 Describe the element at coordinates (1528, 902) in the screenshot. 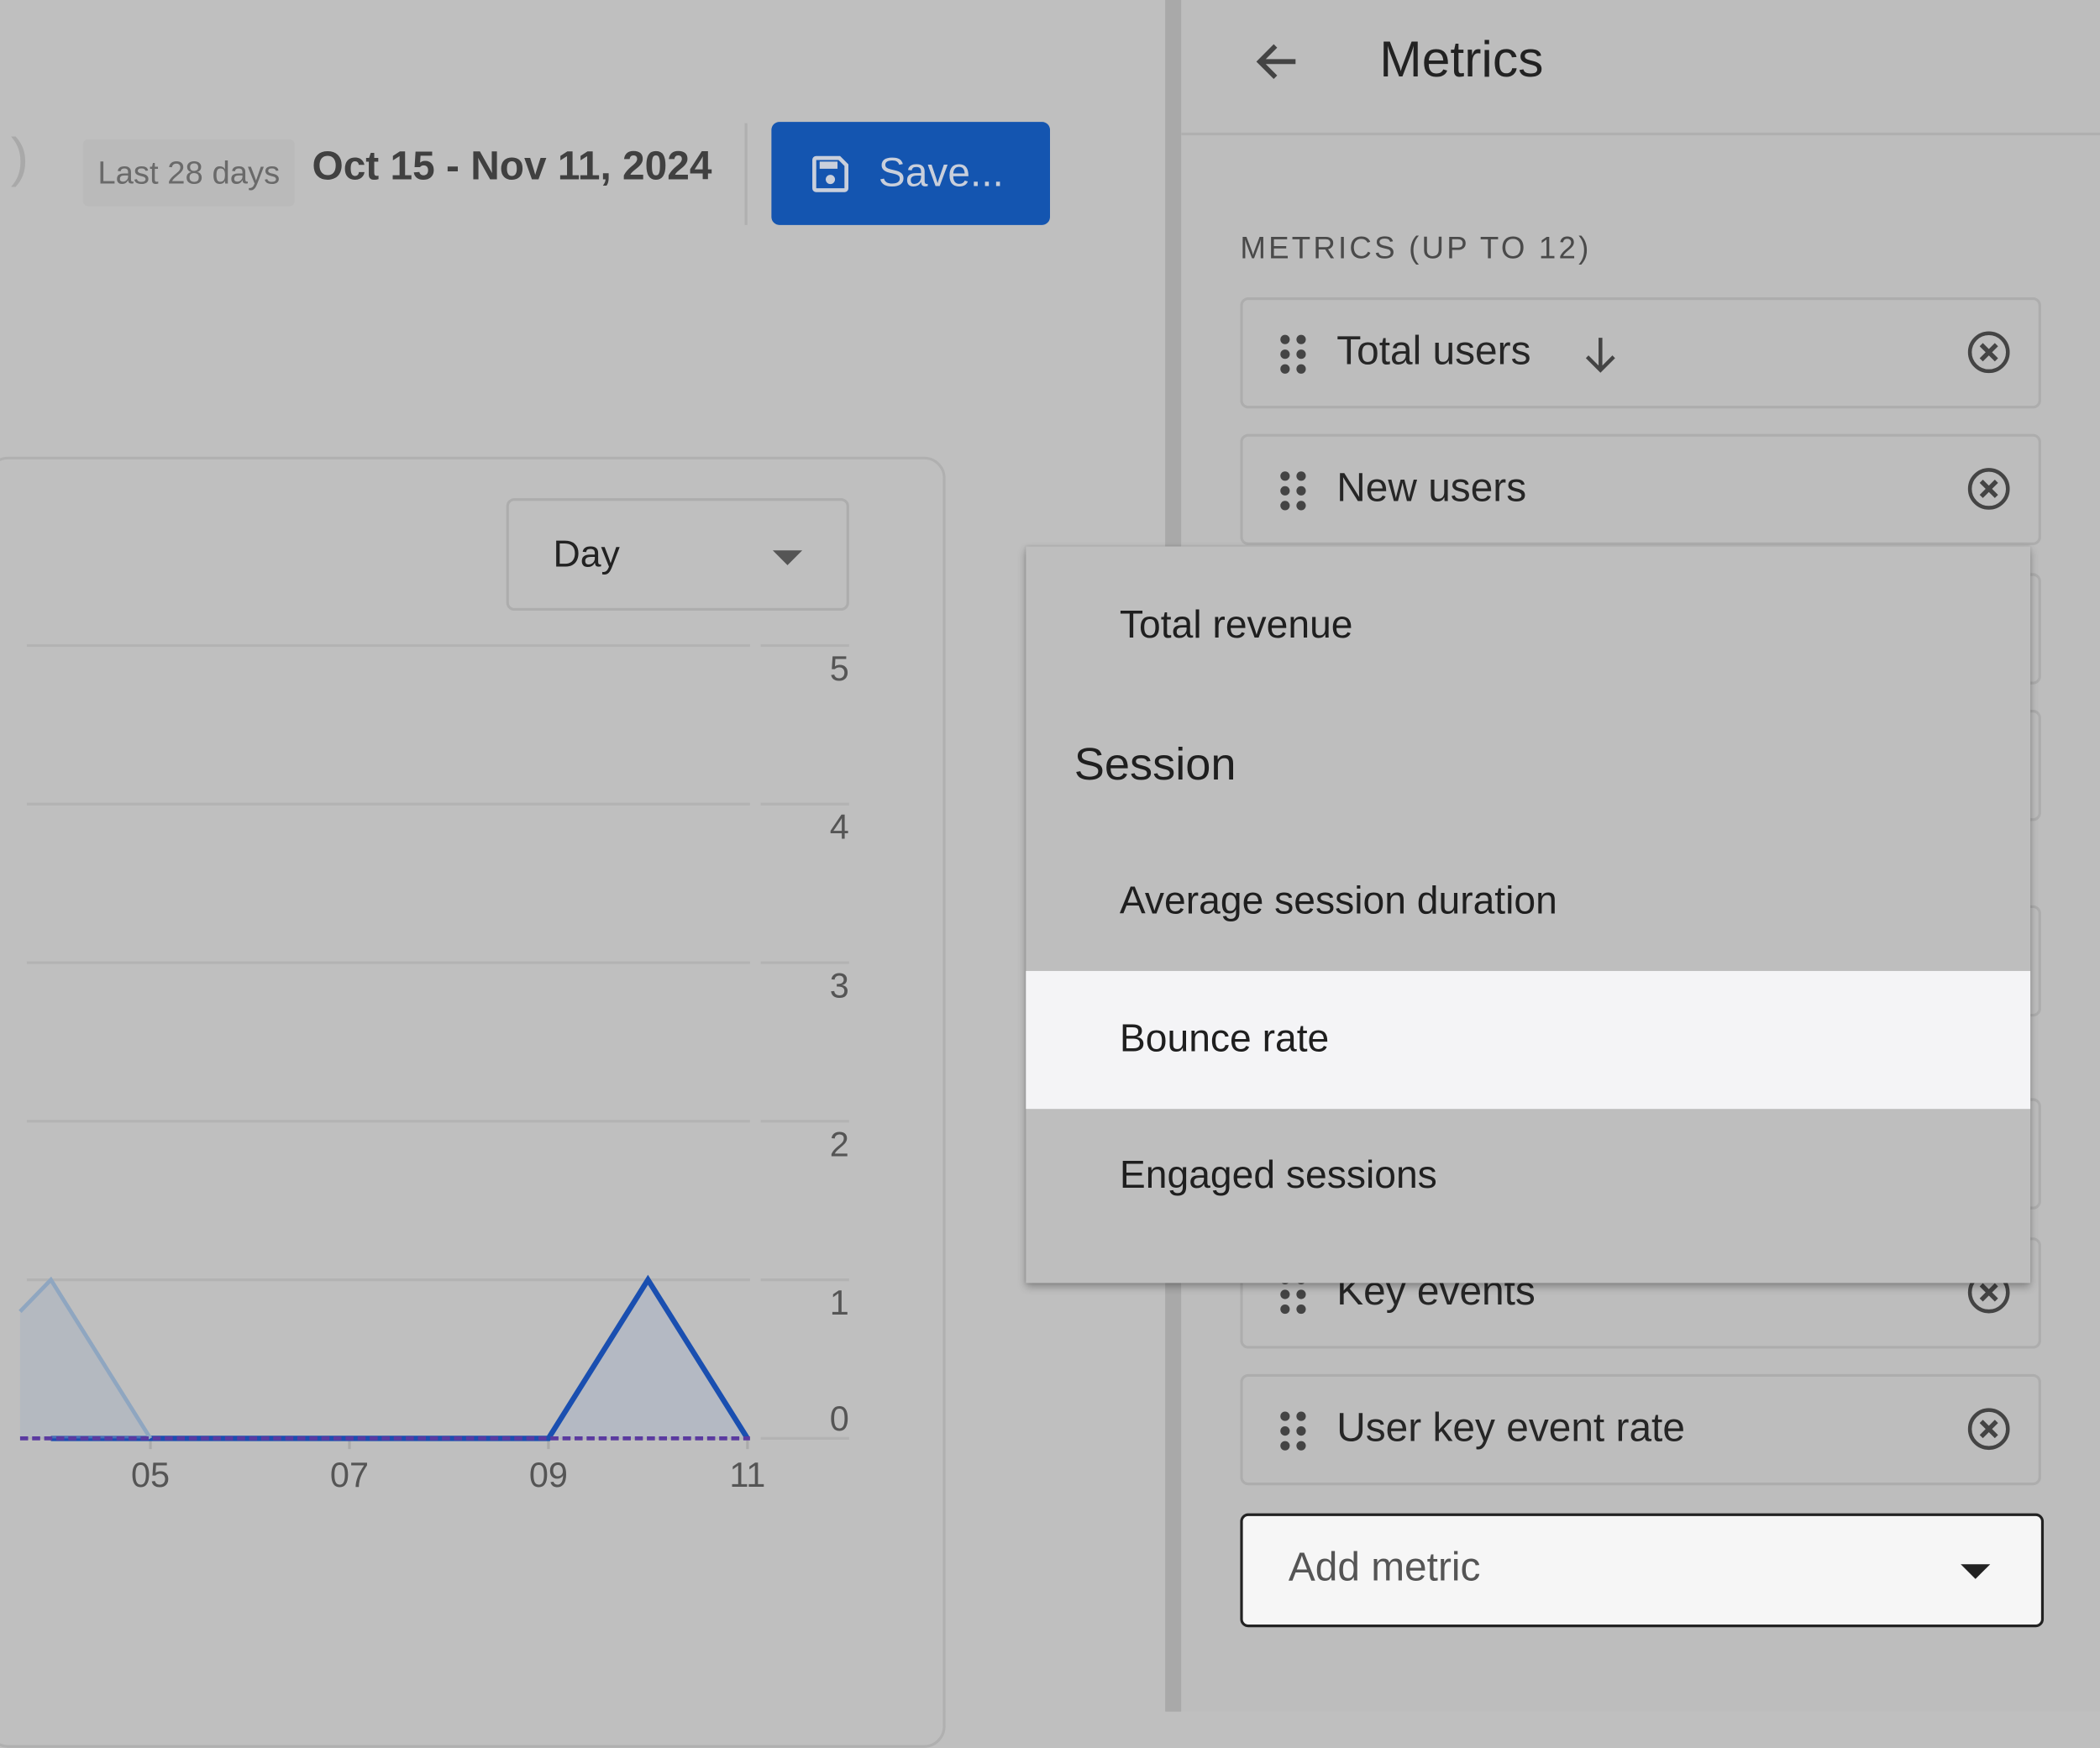

I see `menu-item-average-session-duration: Average session duration` at that location.